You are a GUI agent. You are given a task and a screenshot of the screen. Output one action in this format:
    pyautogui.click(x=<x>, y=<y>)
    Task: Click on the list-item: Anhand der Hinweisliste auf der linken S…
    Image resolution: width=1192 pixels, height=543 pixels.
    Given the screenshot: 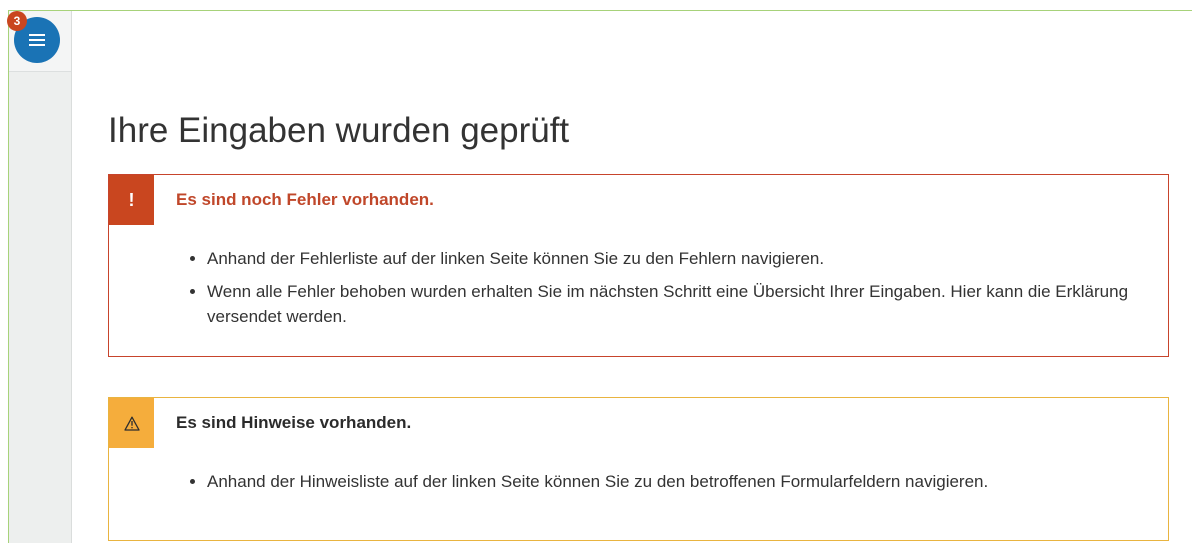 What is the action you would take?
    pyautogui.click(x=657, y=481)
    